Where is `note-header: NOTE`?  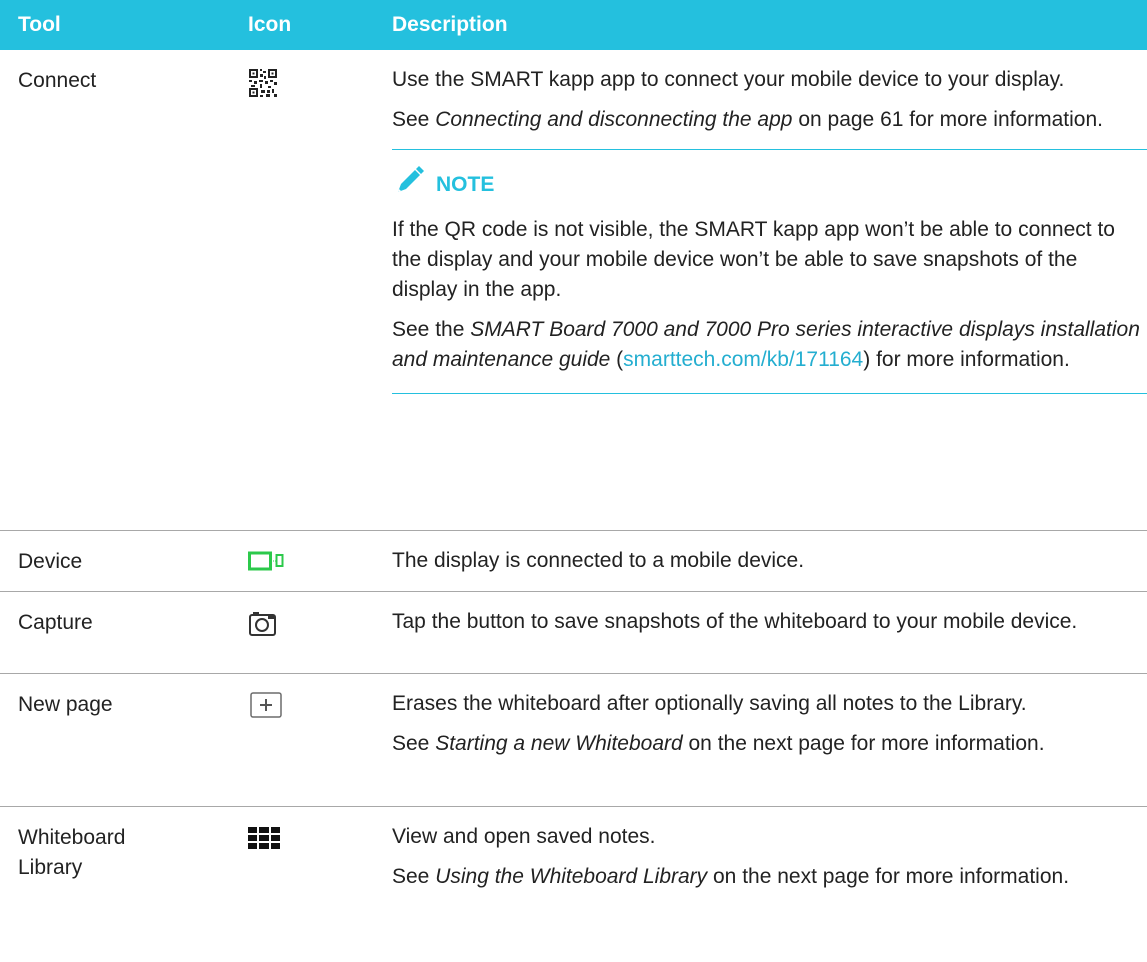
note-header: NOTE is located at coordinates (770, 184).